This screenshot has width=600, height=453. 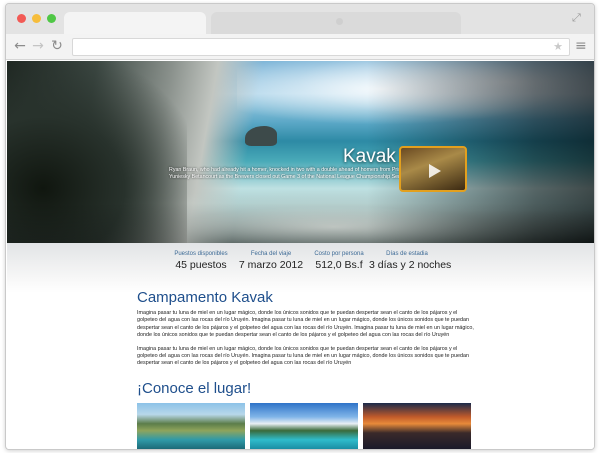 What do you see at coordinates (410, 265) in the screenshot?
I see `stat-value: 3 días y 2 noches` at bounding box center [410, 265].